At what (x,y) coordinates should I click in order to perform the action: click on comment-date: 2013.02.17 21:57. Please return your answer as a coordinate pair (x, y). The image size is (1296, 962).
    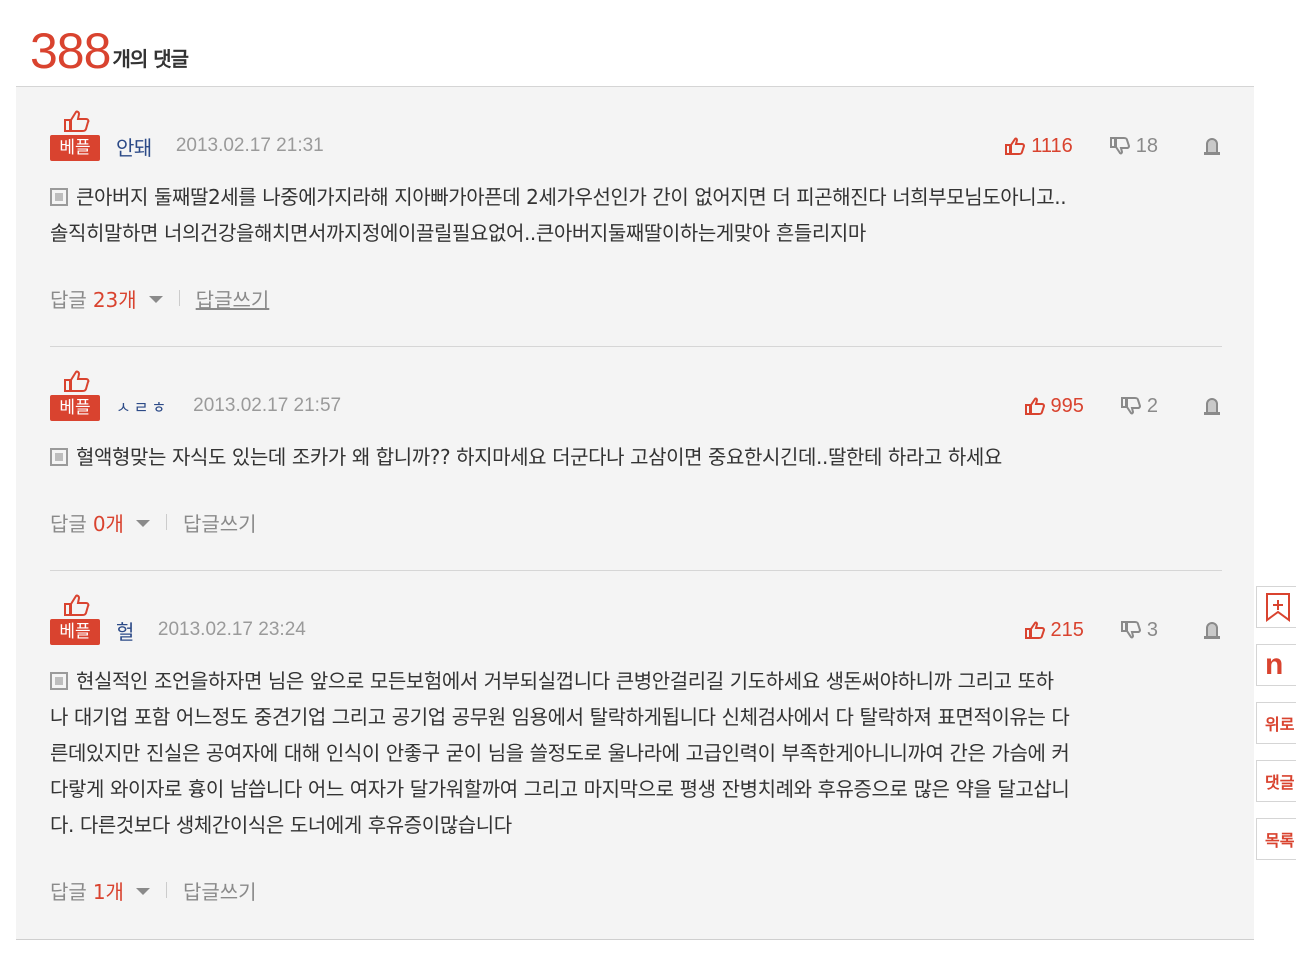
    Looking at the image, I should click on (267, 405).